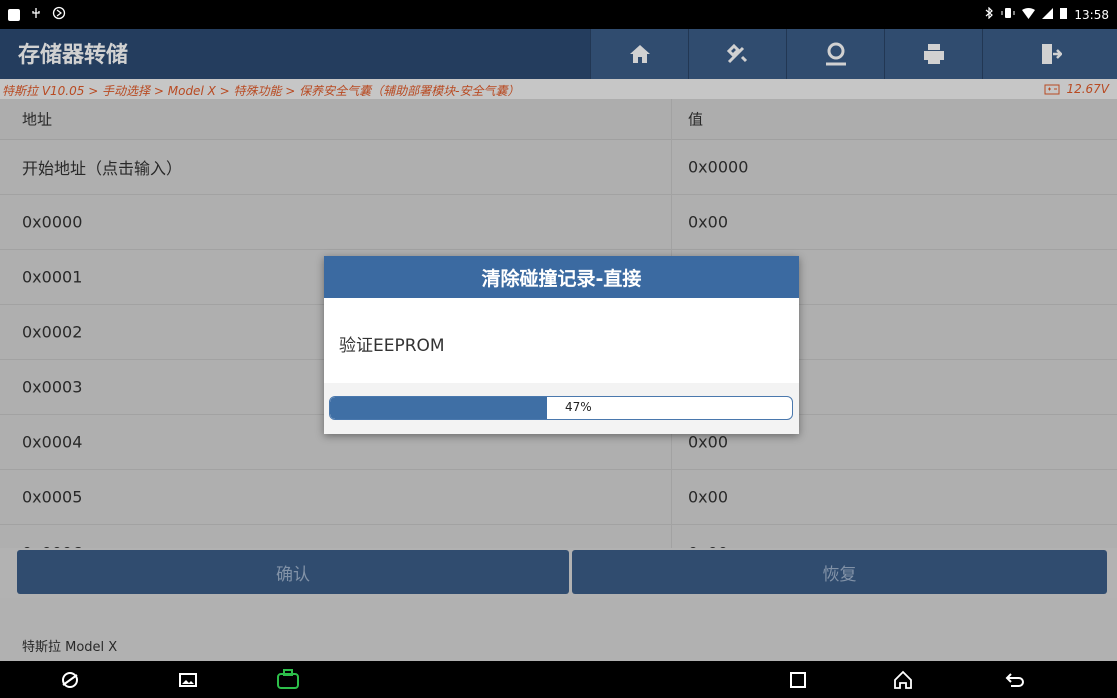  I want to click on recent-apps-button, so click(798, 679).